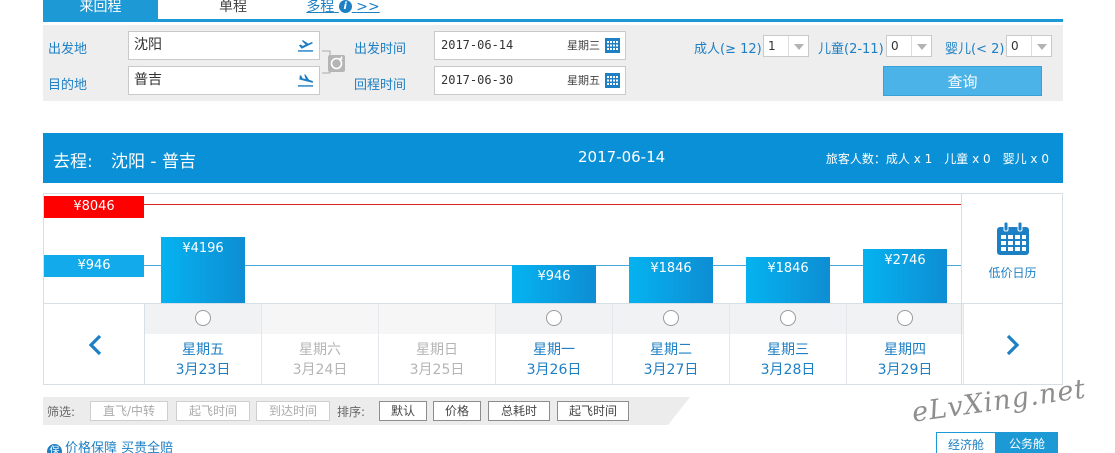 The height and width of the screenshot is (453, 1115). I want to click on low-price-calendar: 低价日历, so click(1012, 249).